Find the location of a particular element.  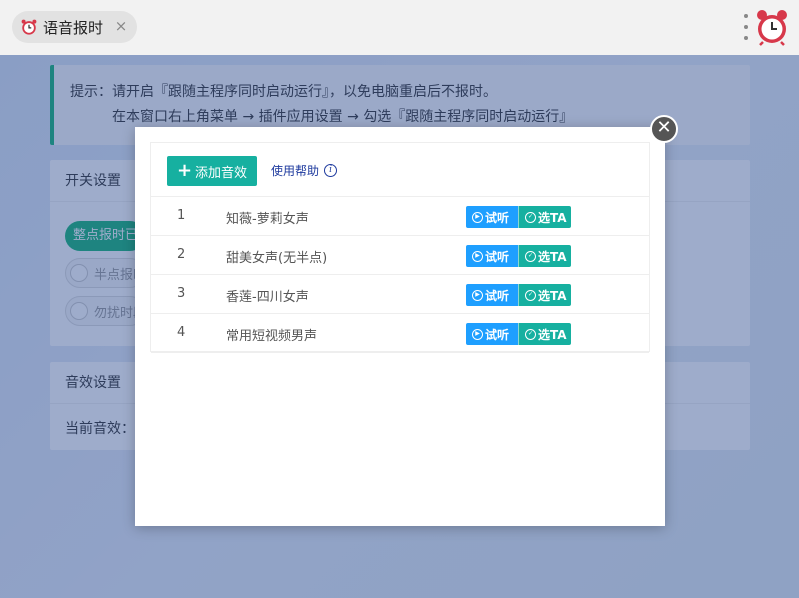

tab-title: 语音报时 is located at coordinates (73, 27).